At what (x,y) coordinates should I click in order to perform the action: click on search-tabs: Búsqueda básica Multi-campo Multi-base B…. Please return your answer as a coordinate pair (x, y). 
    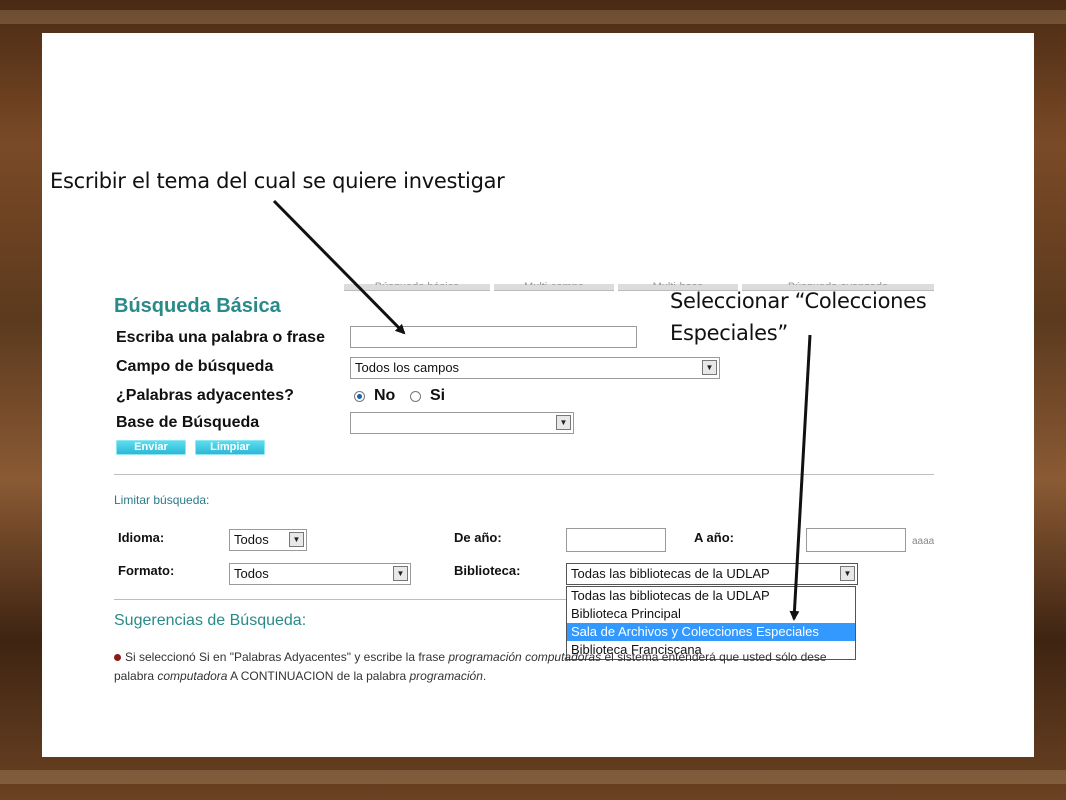
    Looking at the image, I should click on (524, 286).